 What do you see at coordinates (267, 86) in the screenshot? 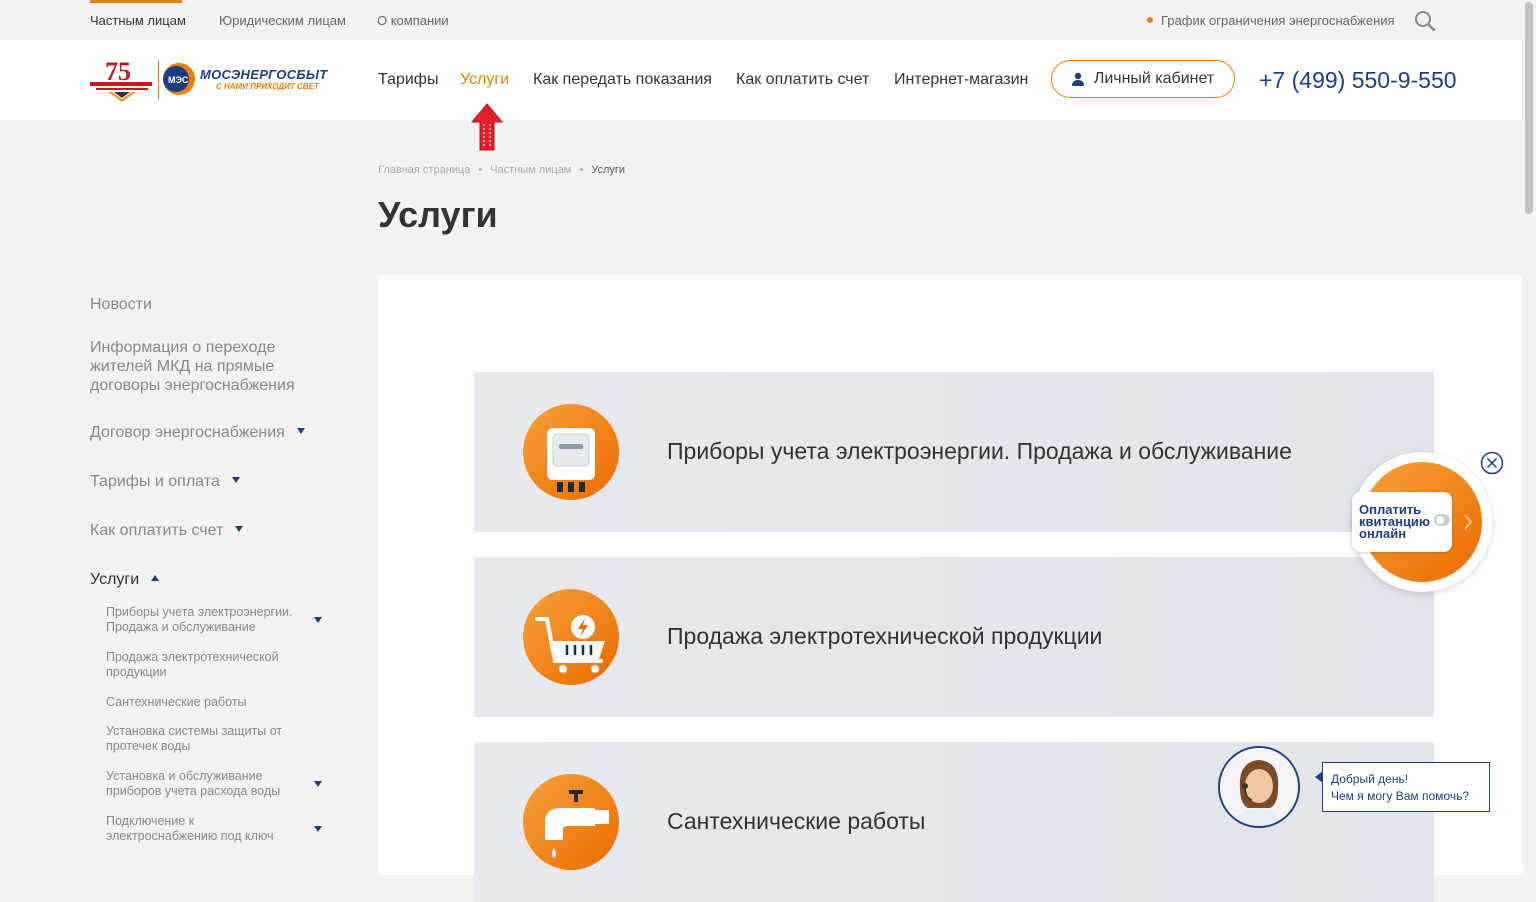
I see `brand-slogan: С НАМИ ПРИХОДИТ СВЕТ` at bounding box center [267, 86].